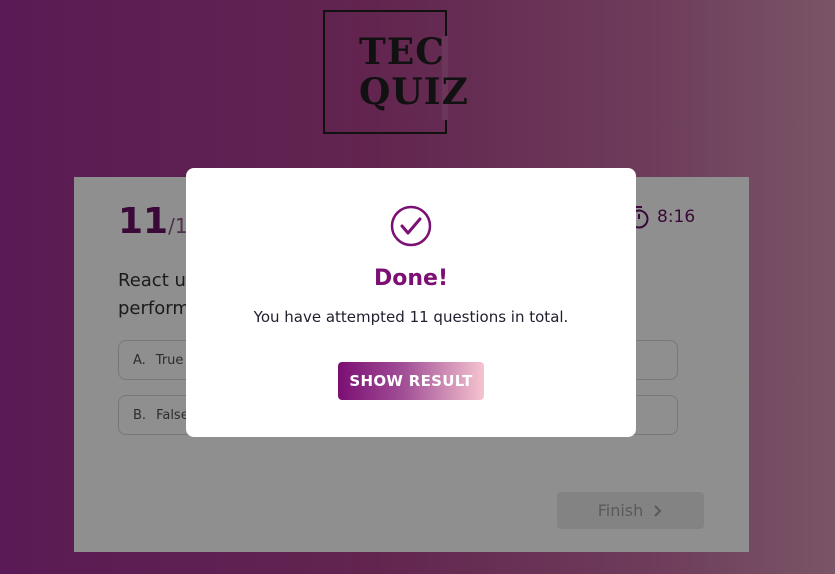 This screenshot has width=835, height=574. I want to click on check-circle-icon, so click(411, 226).